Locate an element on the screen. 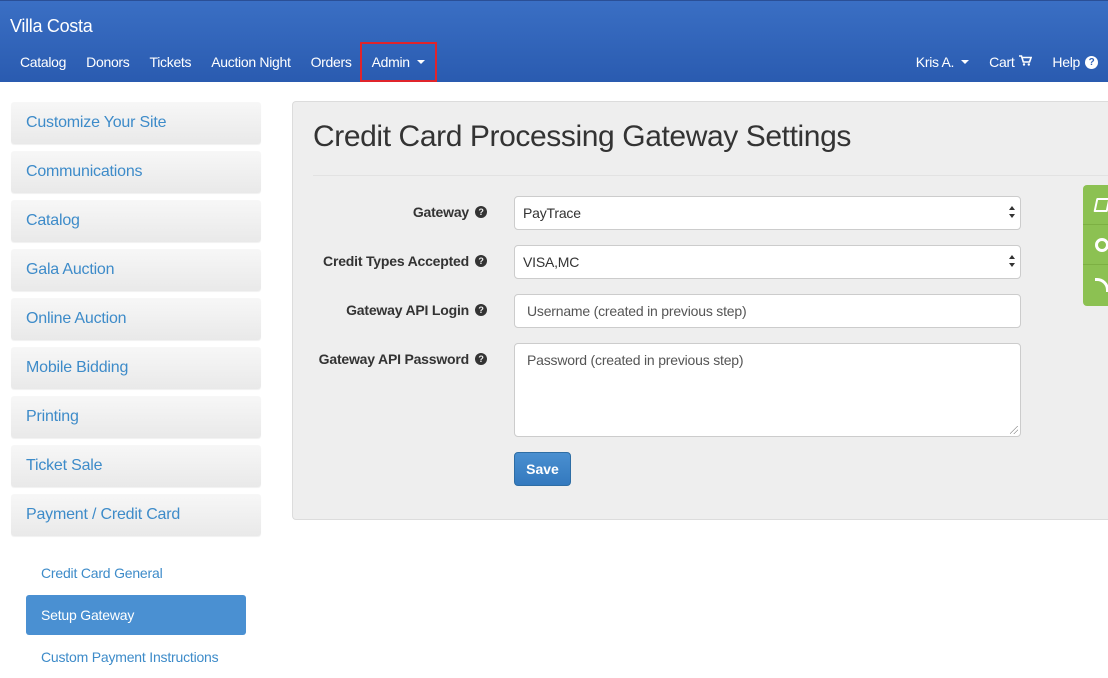 The image size is (1108, 678). api-login-label-text: Gateway API Login is located at coordinates (407, 310).